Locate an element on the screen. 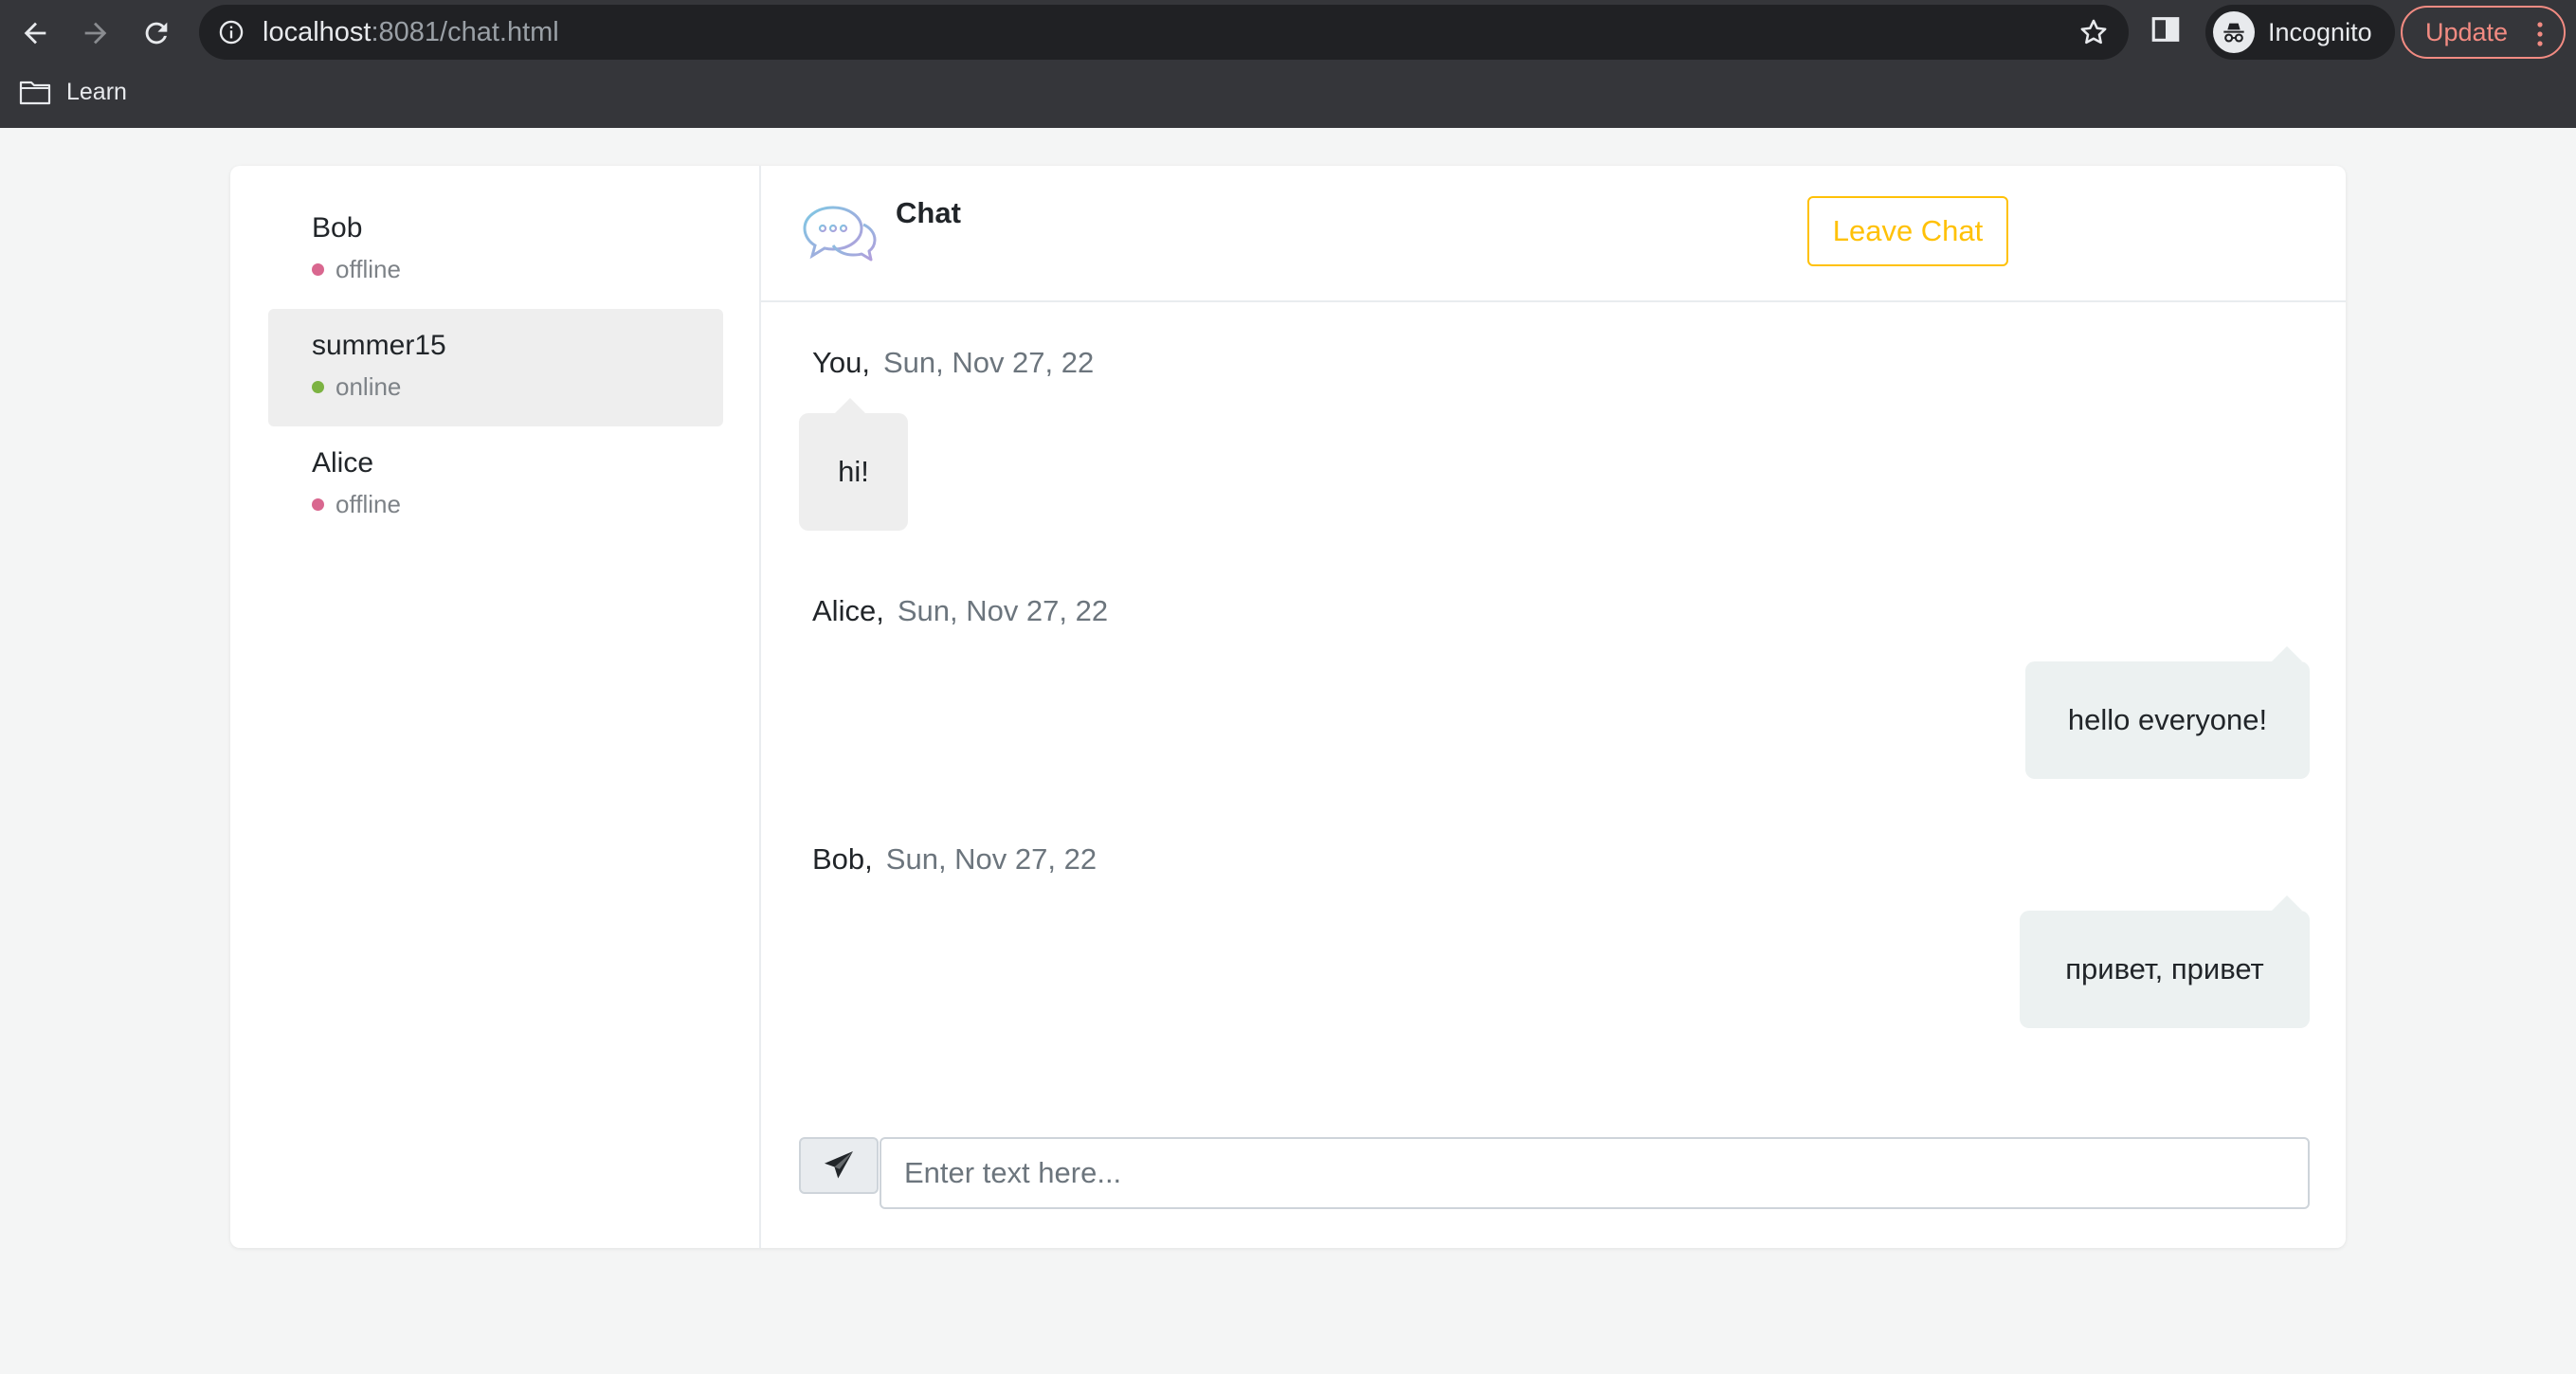 The image size is (2576, 1374). folder-icon is located at coordinates (35, 93).